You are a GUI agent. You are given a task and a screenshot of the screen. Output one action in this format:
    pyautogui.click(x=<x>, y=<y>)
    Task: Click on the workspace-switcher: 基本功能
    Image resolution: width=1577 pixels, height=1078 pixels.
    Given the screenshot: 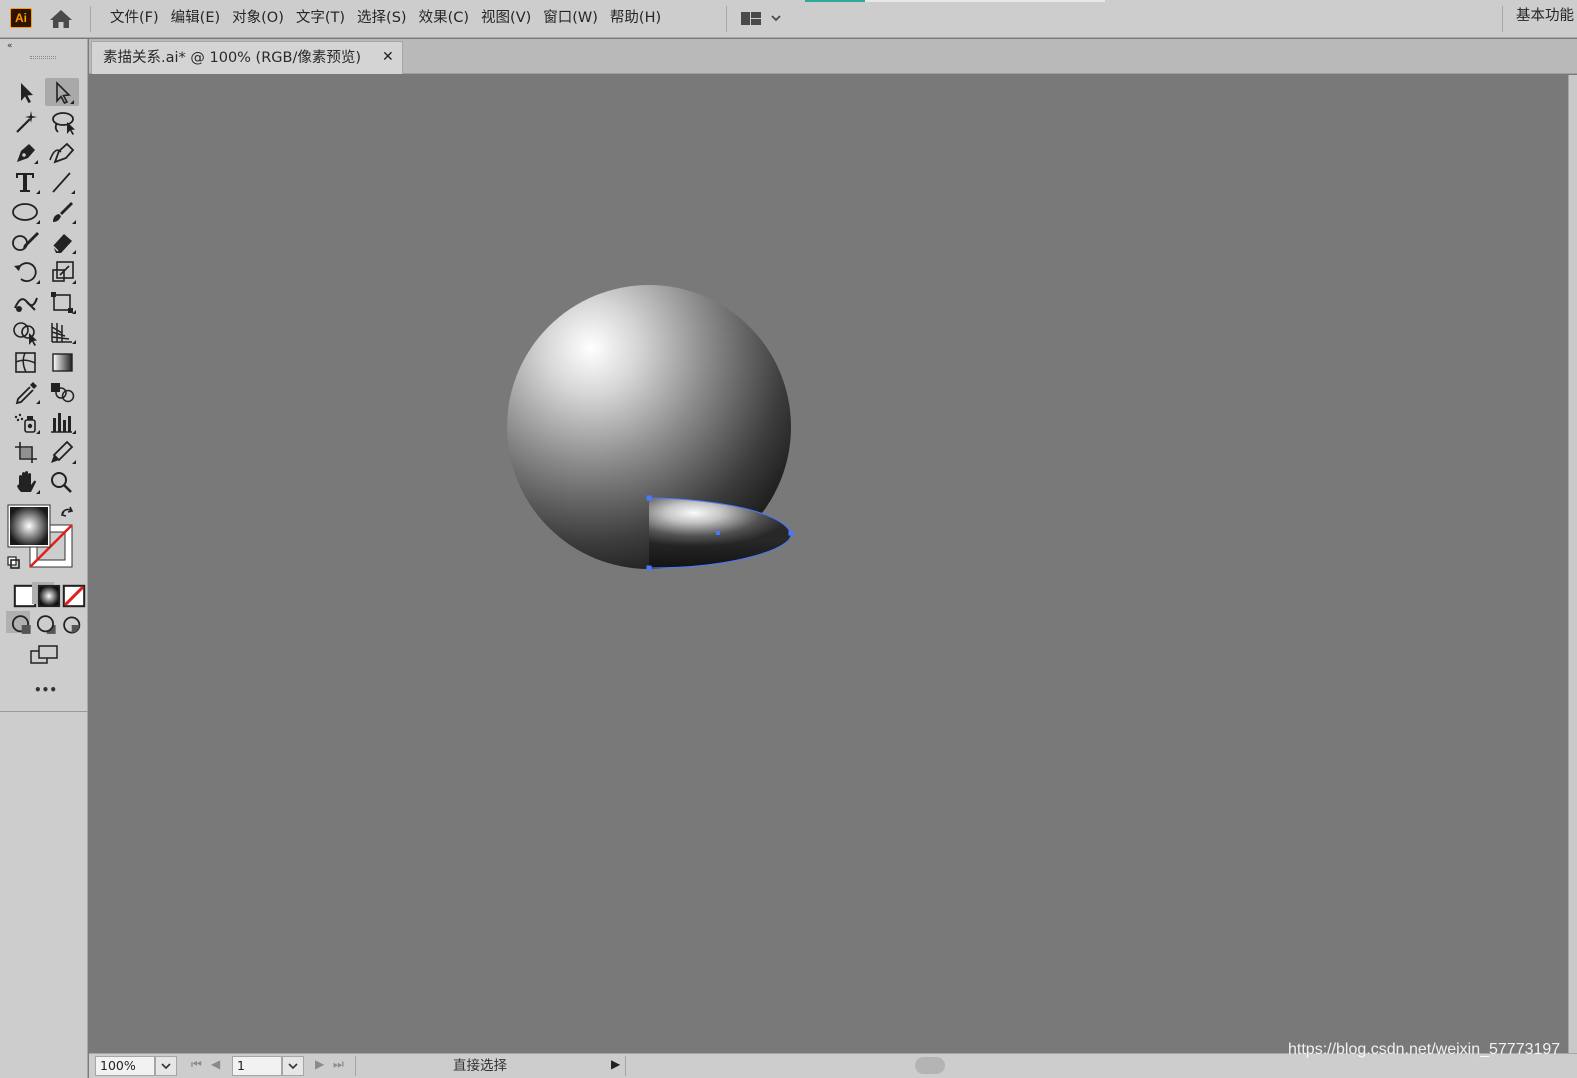 What is the action you would take?
    pyautogui.click(x=1545, y=16)
    